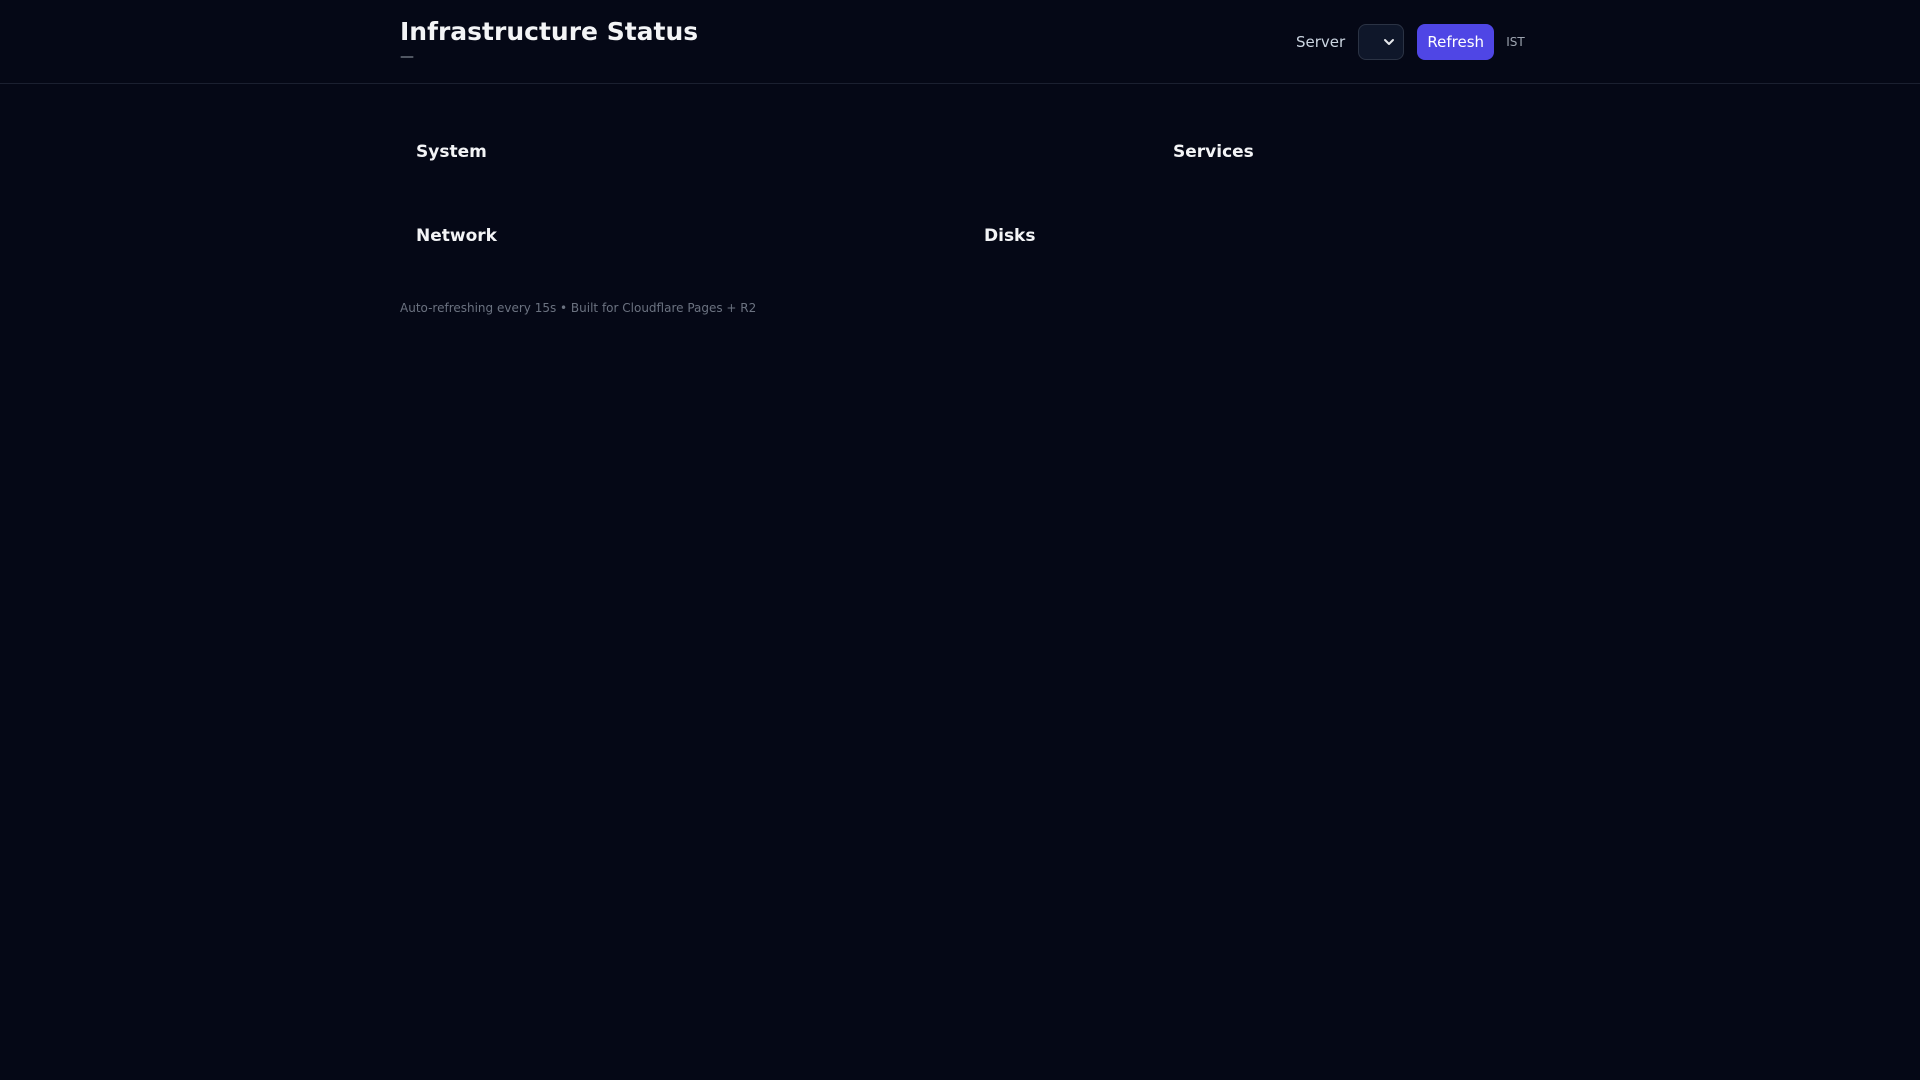 The width and height of the screenshot is (1920, 1080). I want to click on page-subtitle: —, so click(407, 57).